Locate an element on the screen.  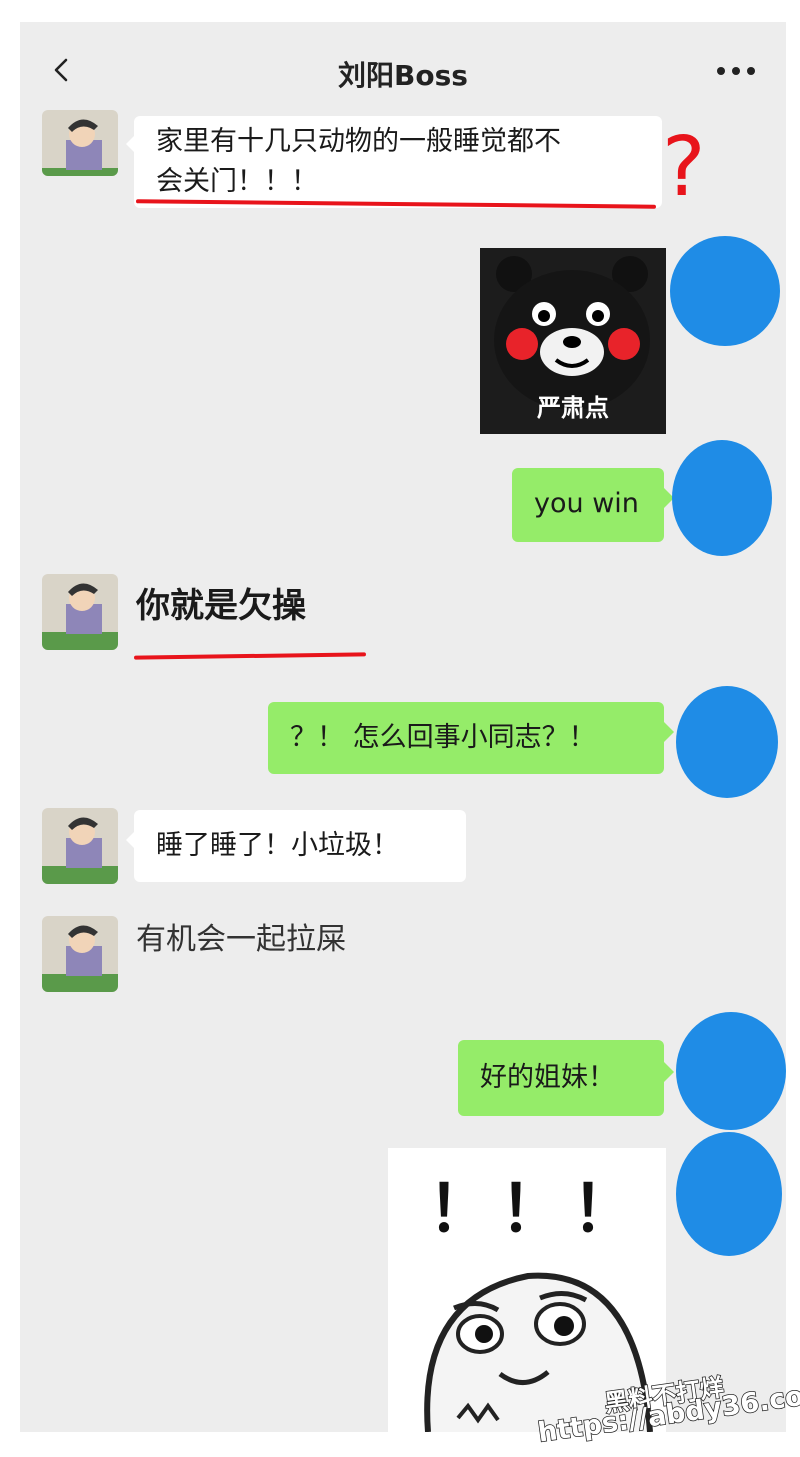
message-text: 家里有十几只动物的一般睡觉都不 is located at coordinates (358, 141).